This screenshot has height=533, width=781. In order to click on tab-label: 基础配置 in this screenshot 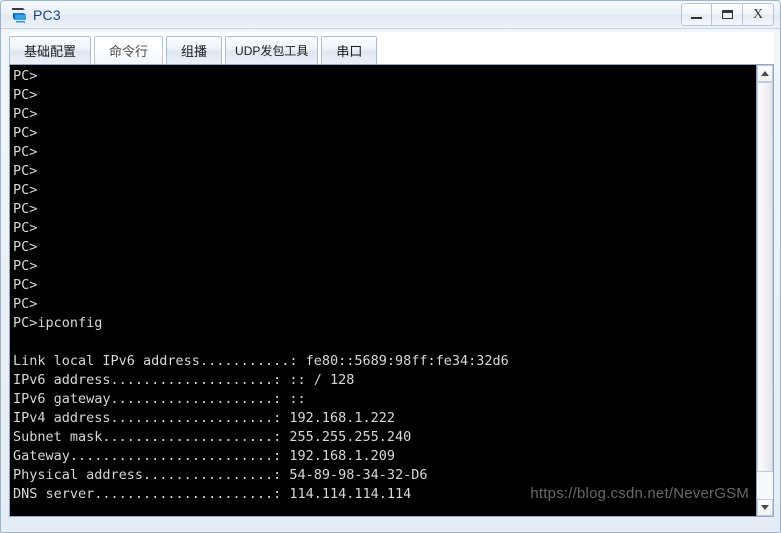, I will do `click(50, 51)`.